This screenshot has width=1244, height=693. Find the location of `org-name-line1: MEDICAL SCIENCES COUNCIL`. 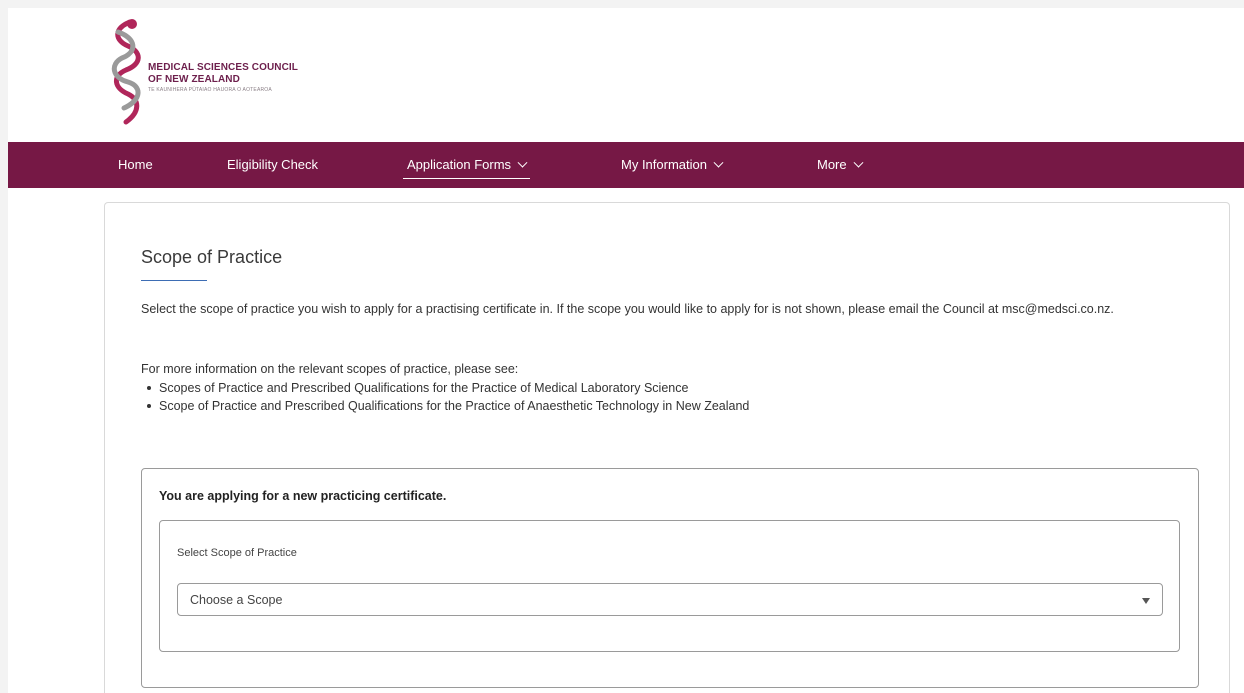

org-name-line1: MEDICAL SCIENCES COUNCIL is located at coordinates (223, 67).